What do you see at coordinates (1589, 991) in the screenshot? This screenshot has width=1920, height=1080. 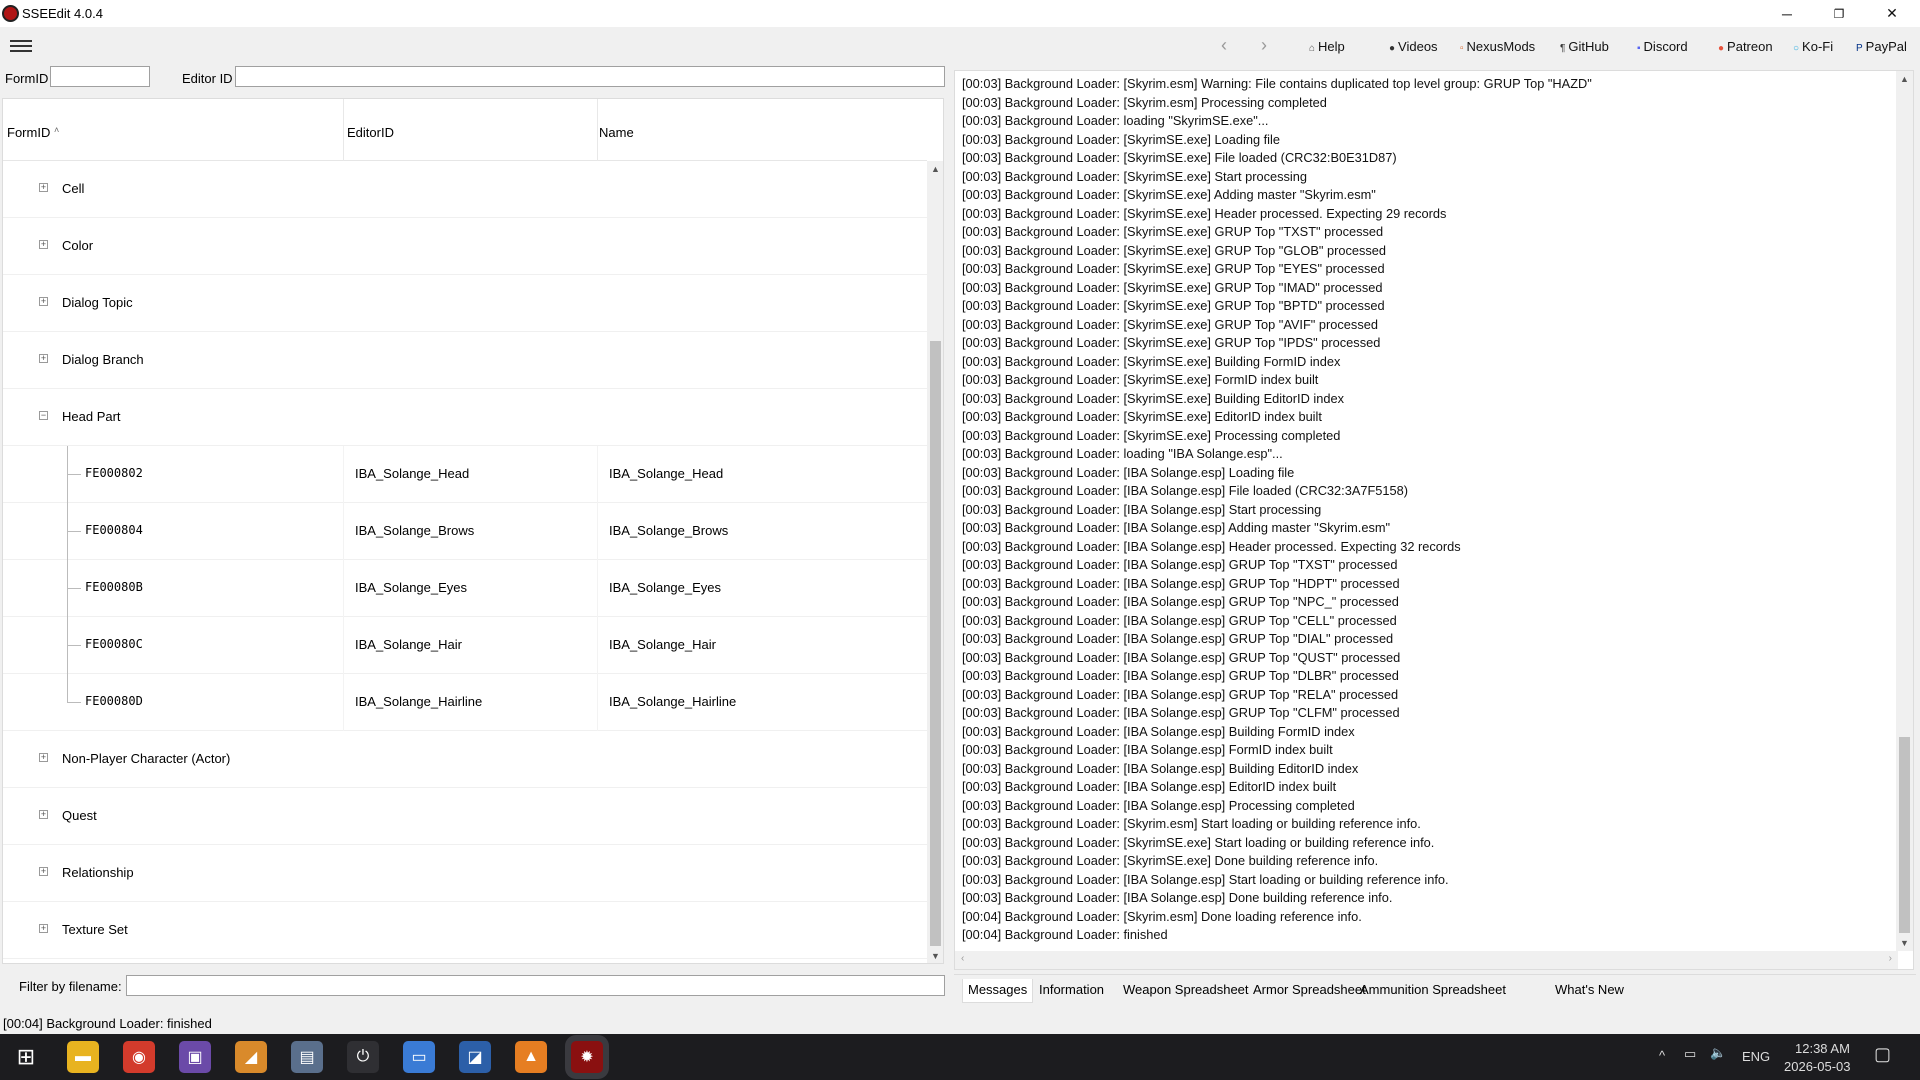 I see `tab-what-s-new: What's New` at bounding box center [1589, 991].